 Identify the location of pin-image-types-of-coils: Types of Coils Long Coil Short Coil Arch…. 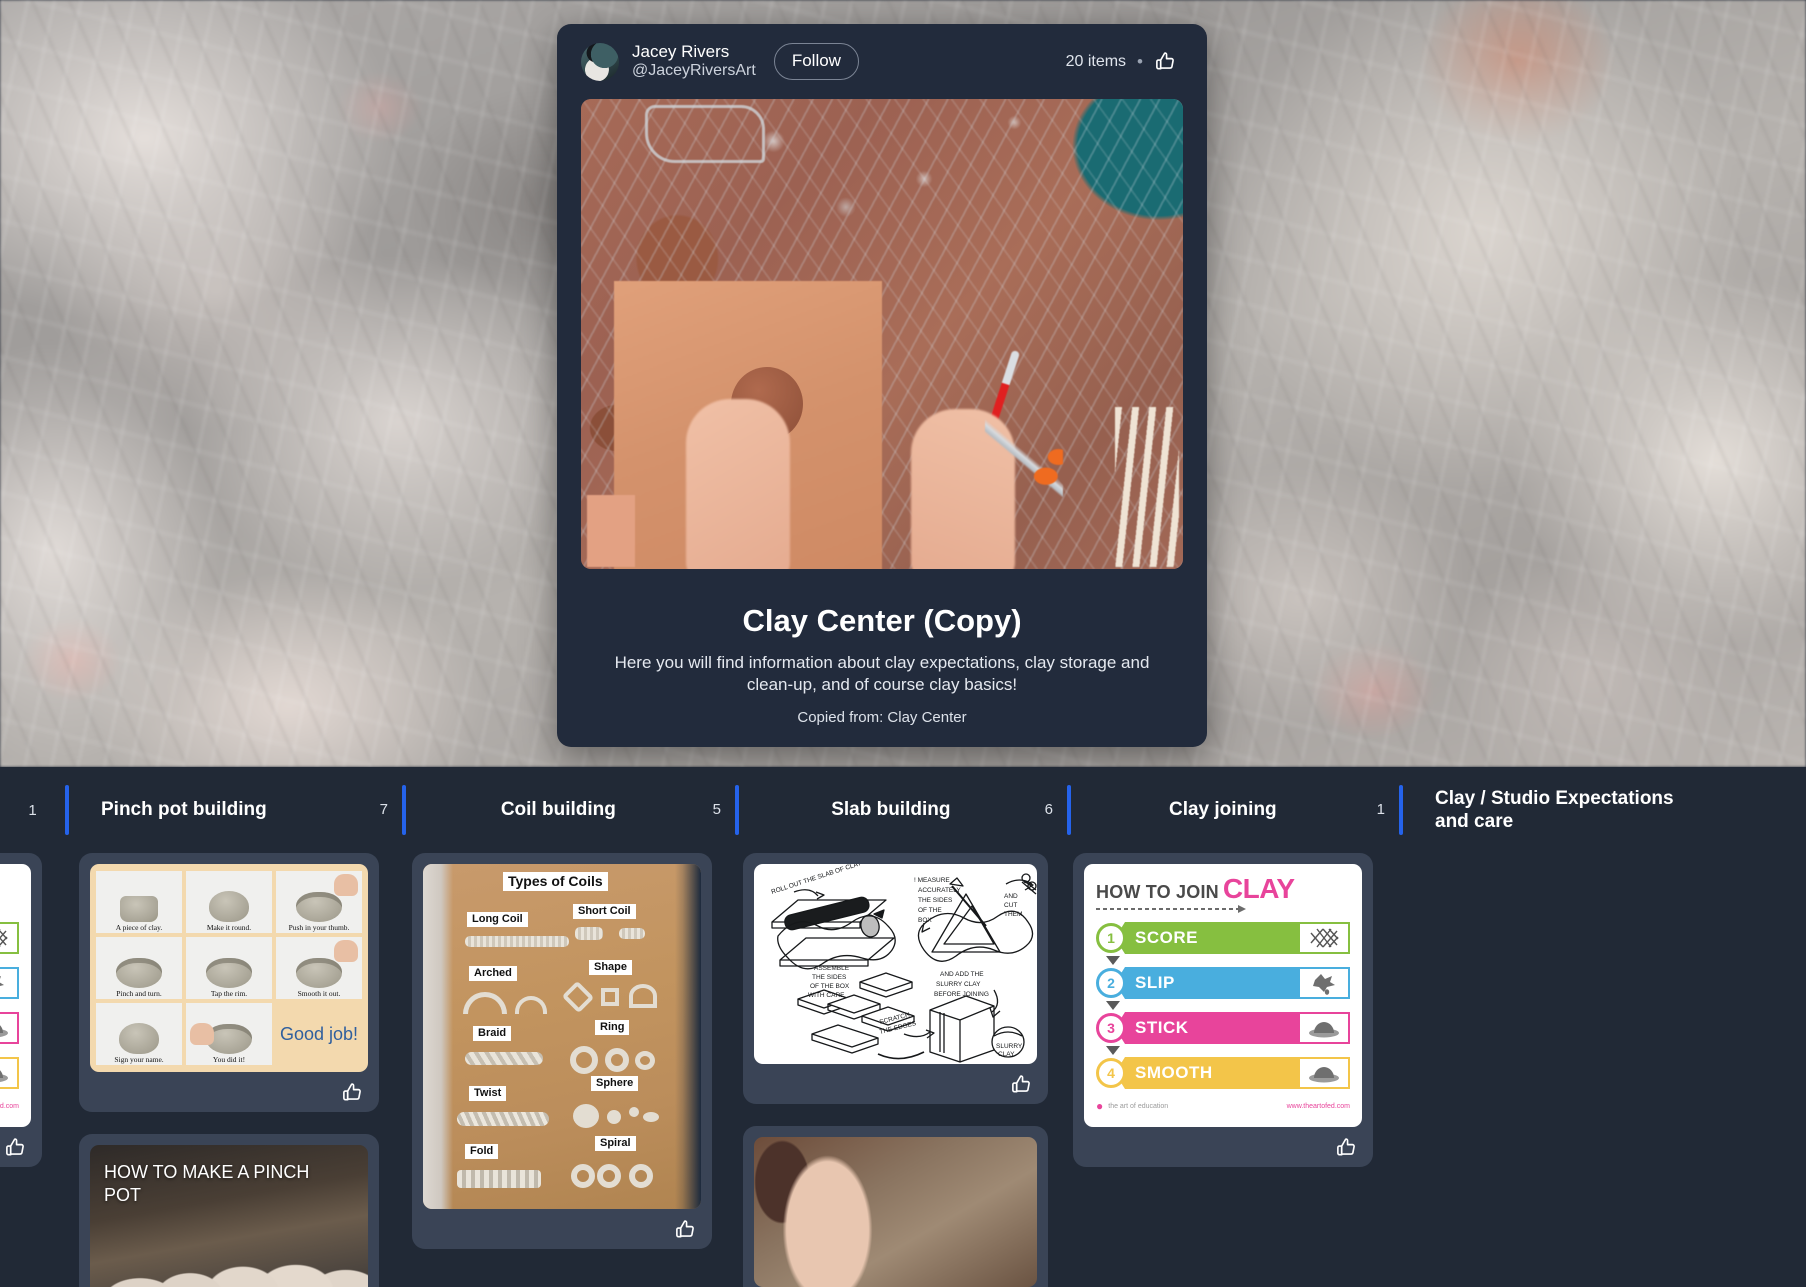
(562, 1036).